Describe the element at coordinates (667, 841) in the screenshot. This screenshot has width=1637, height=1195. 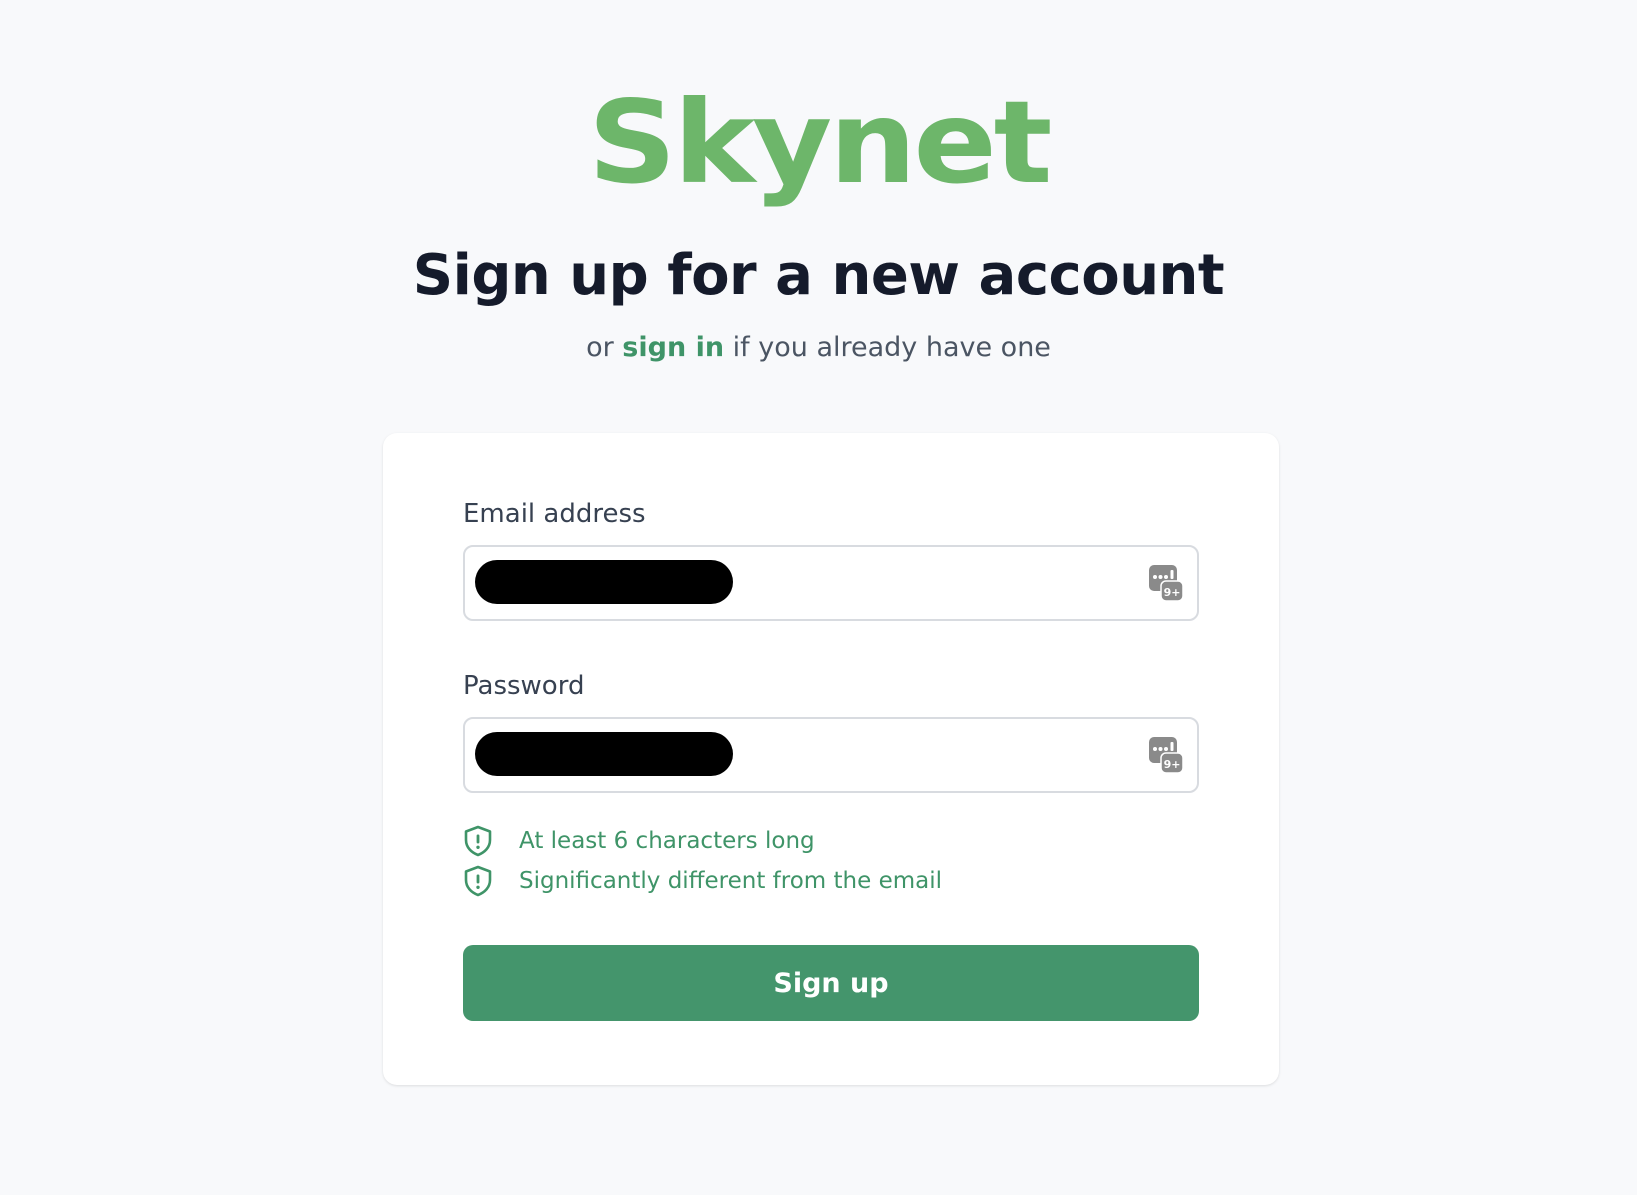
I see `requirement-text: At least 6 characters long` at that location.